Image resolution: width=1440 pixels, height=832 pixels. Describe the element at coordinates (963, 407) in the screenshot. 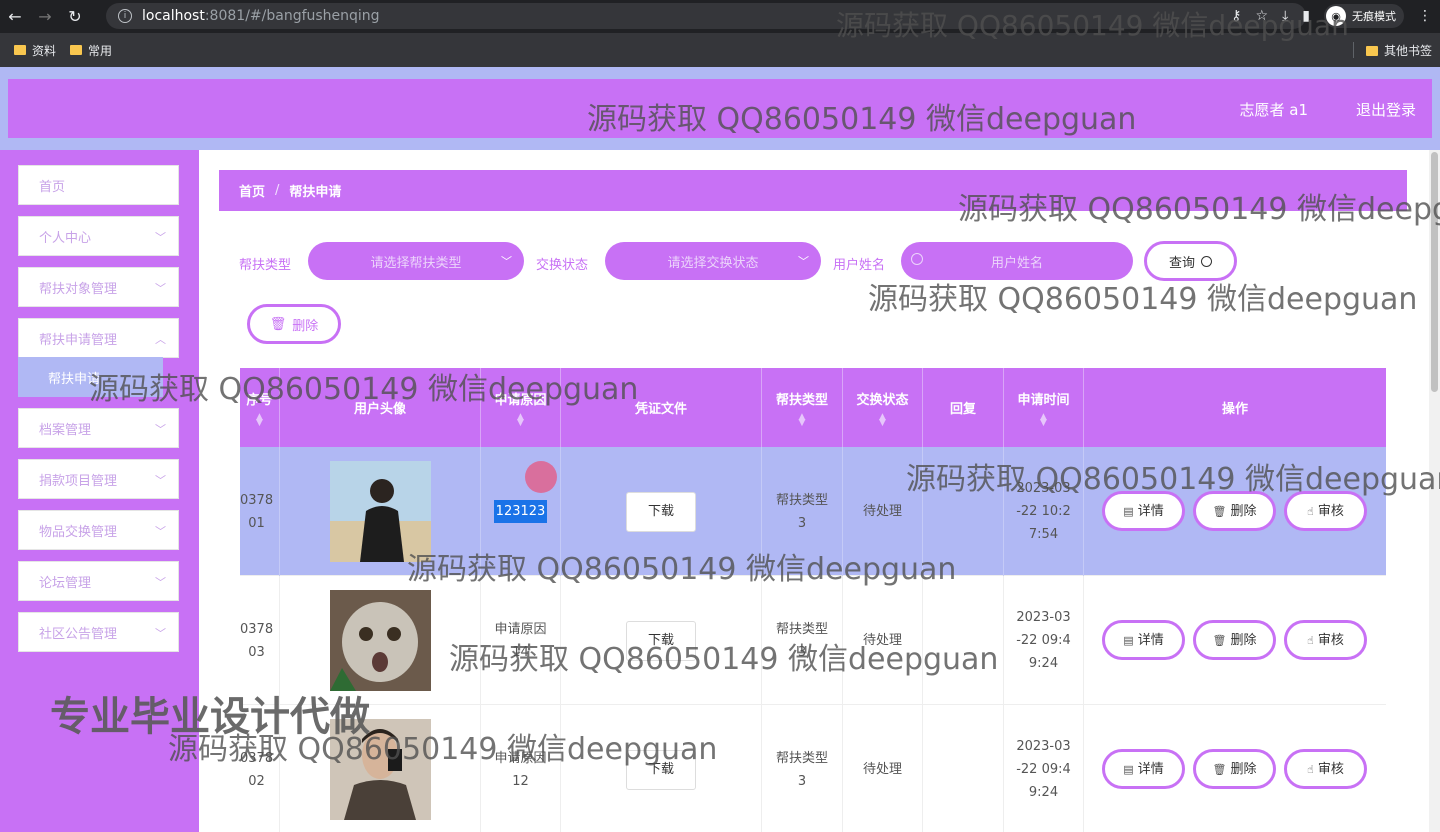

I see `col-header-reply: 回复` at that location.